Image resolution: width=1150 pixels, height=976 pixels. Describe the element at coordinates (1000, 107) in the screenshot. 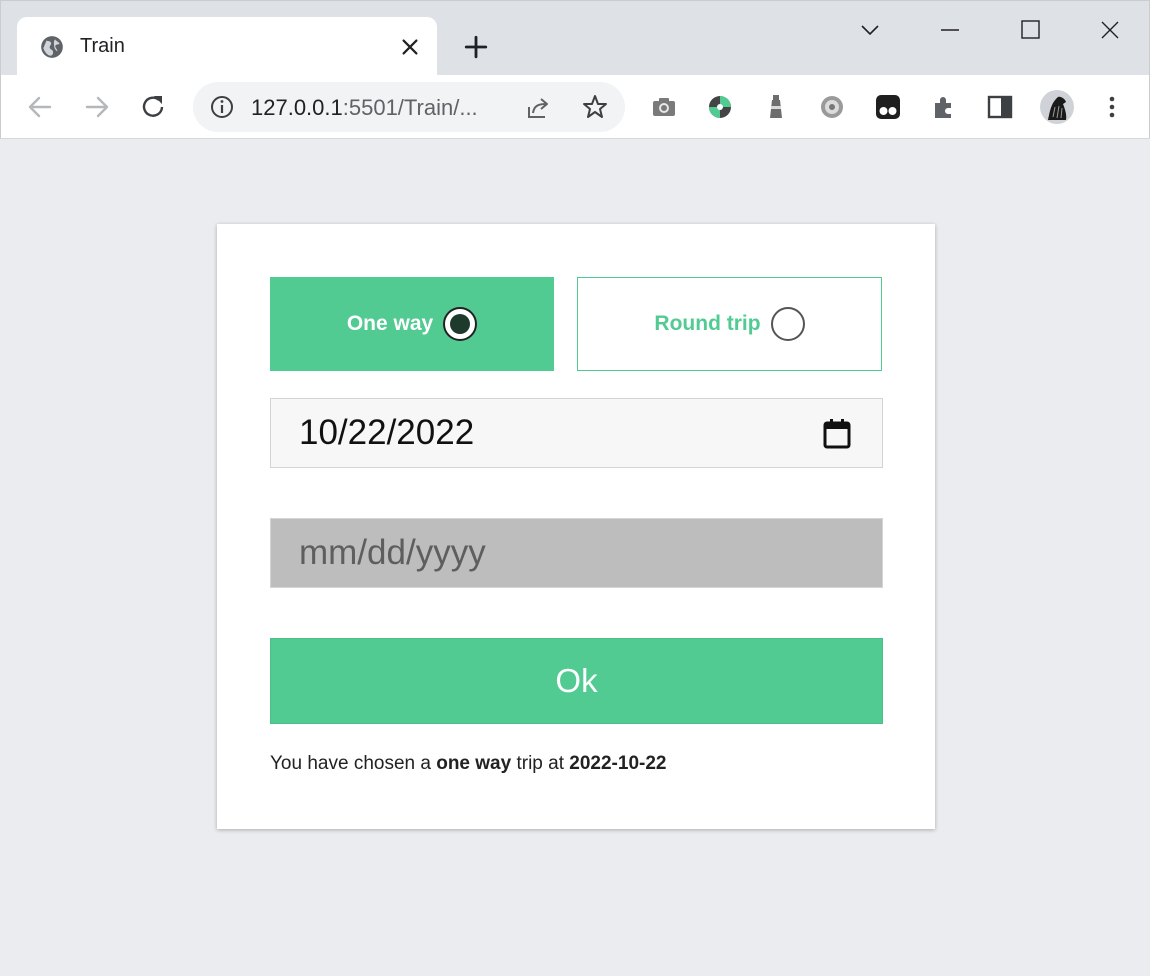

I see `side-panel-icon` at that location.